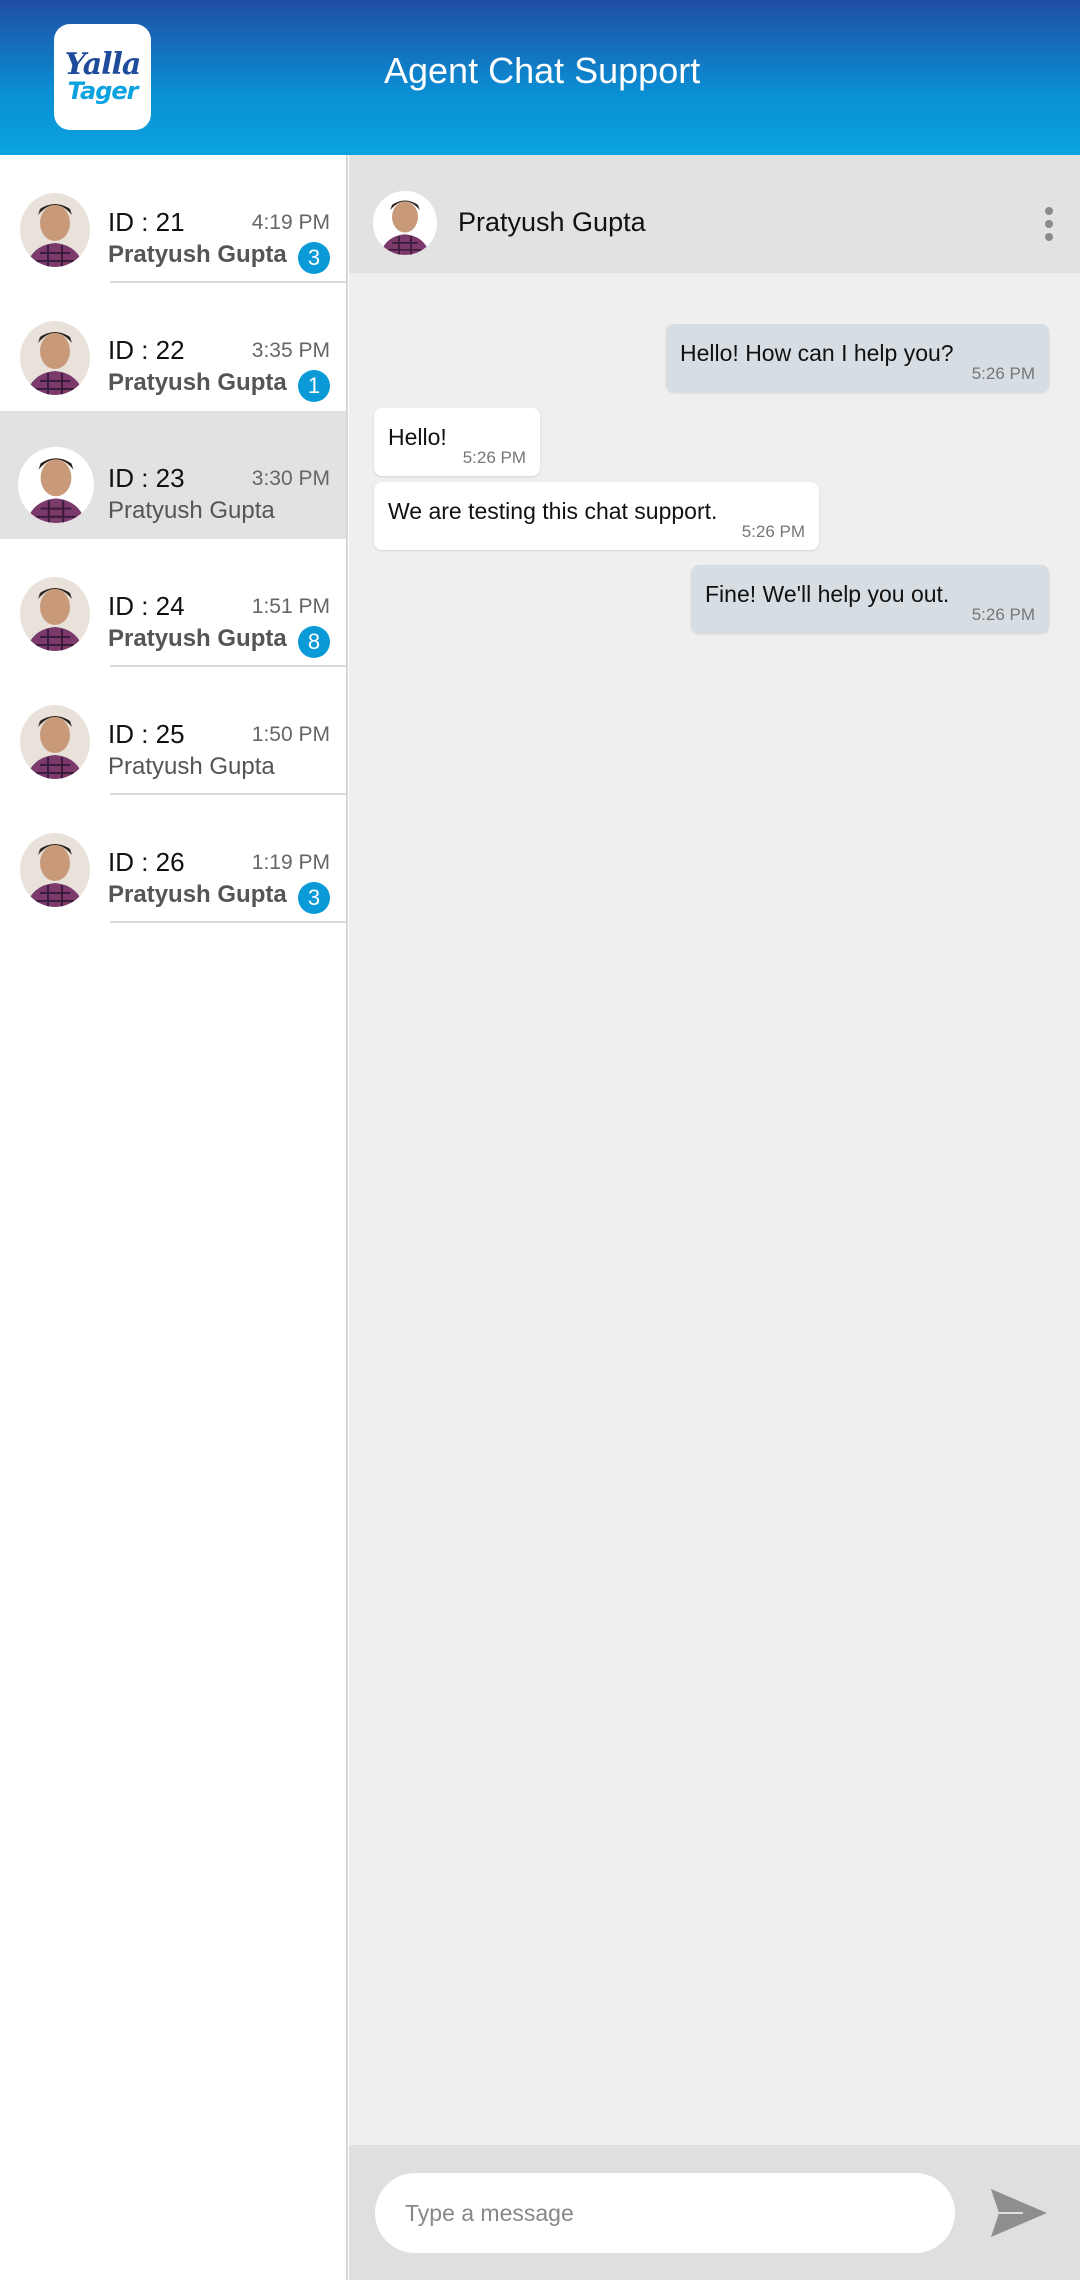 This screenshot has height=2280, width=1080. I want to click on conversation-id: ID : 21, so click(146, 222).